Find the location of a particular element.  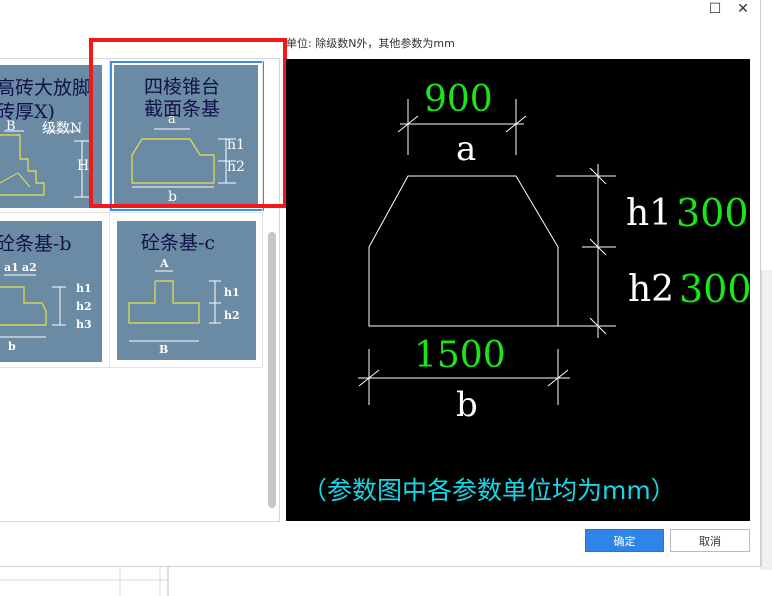

tile-label-a2: a2 is located at coordinates (29, 267).